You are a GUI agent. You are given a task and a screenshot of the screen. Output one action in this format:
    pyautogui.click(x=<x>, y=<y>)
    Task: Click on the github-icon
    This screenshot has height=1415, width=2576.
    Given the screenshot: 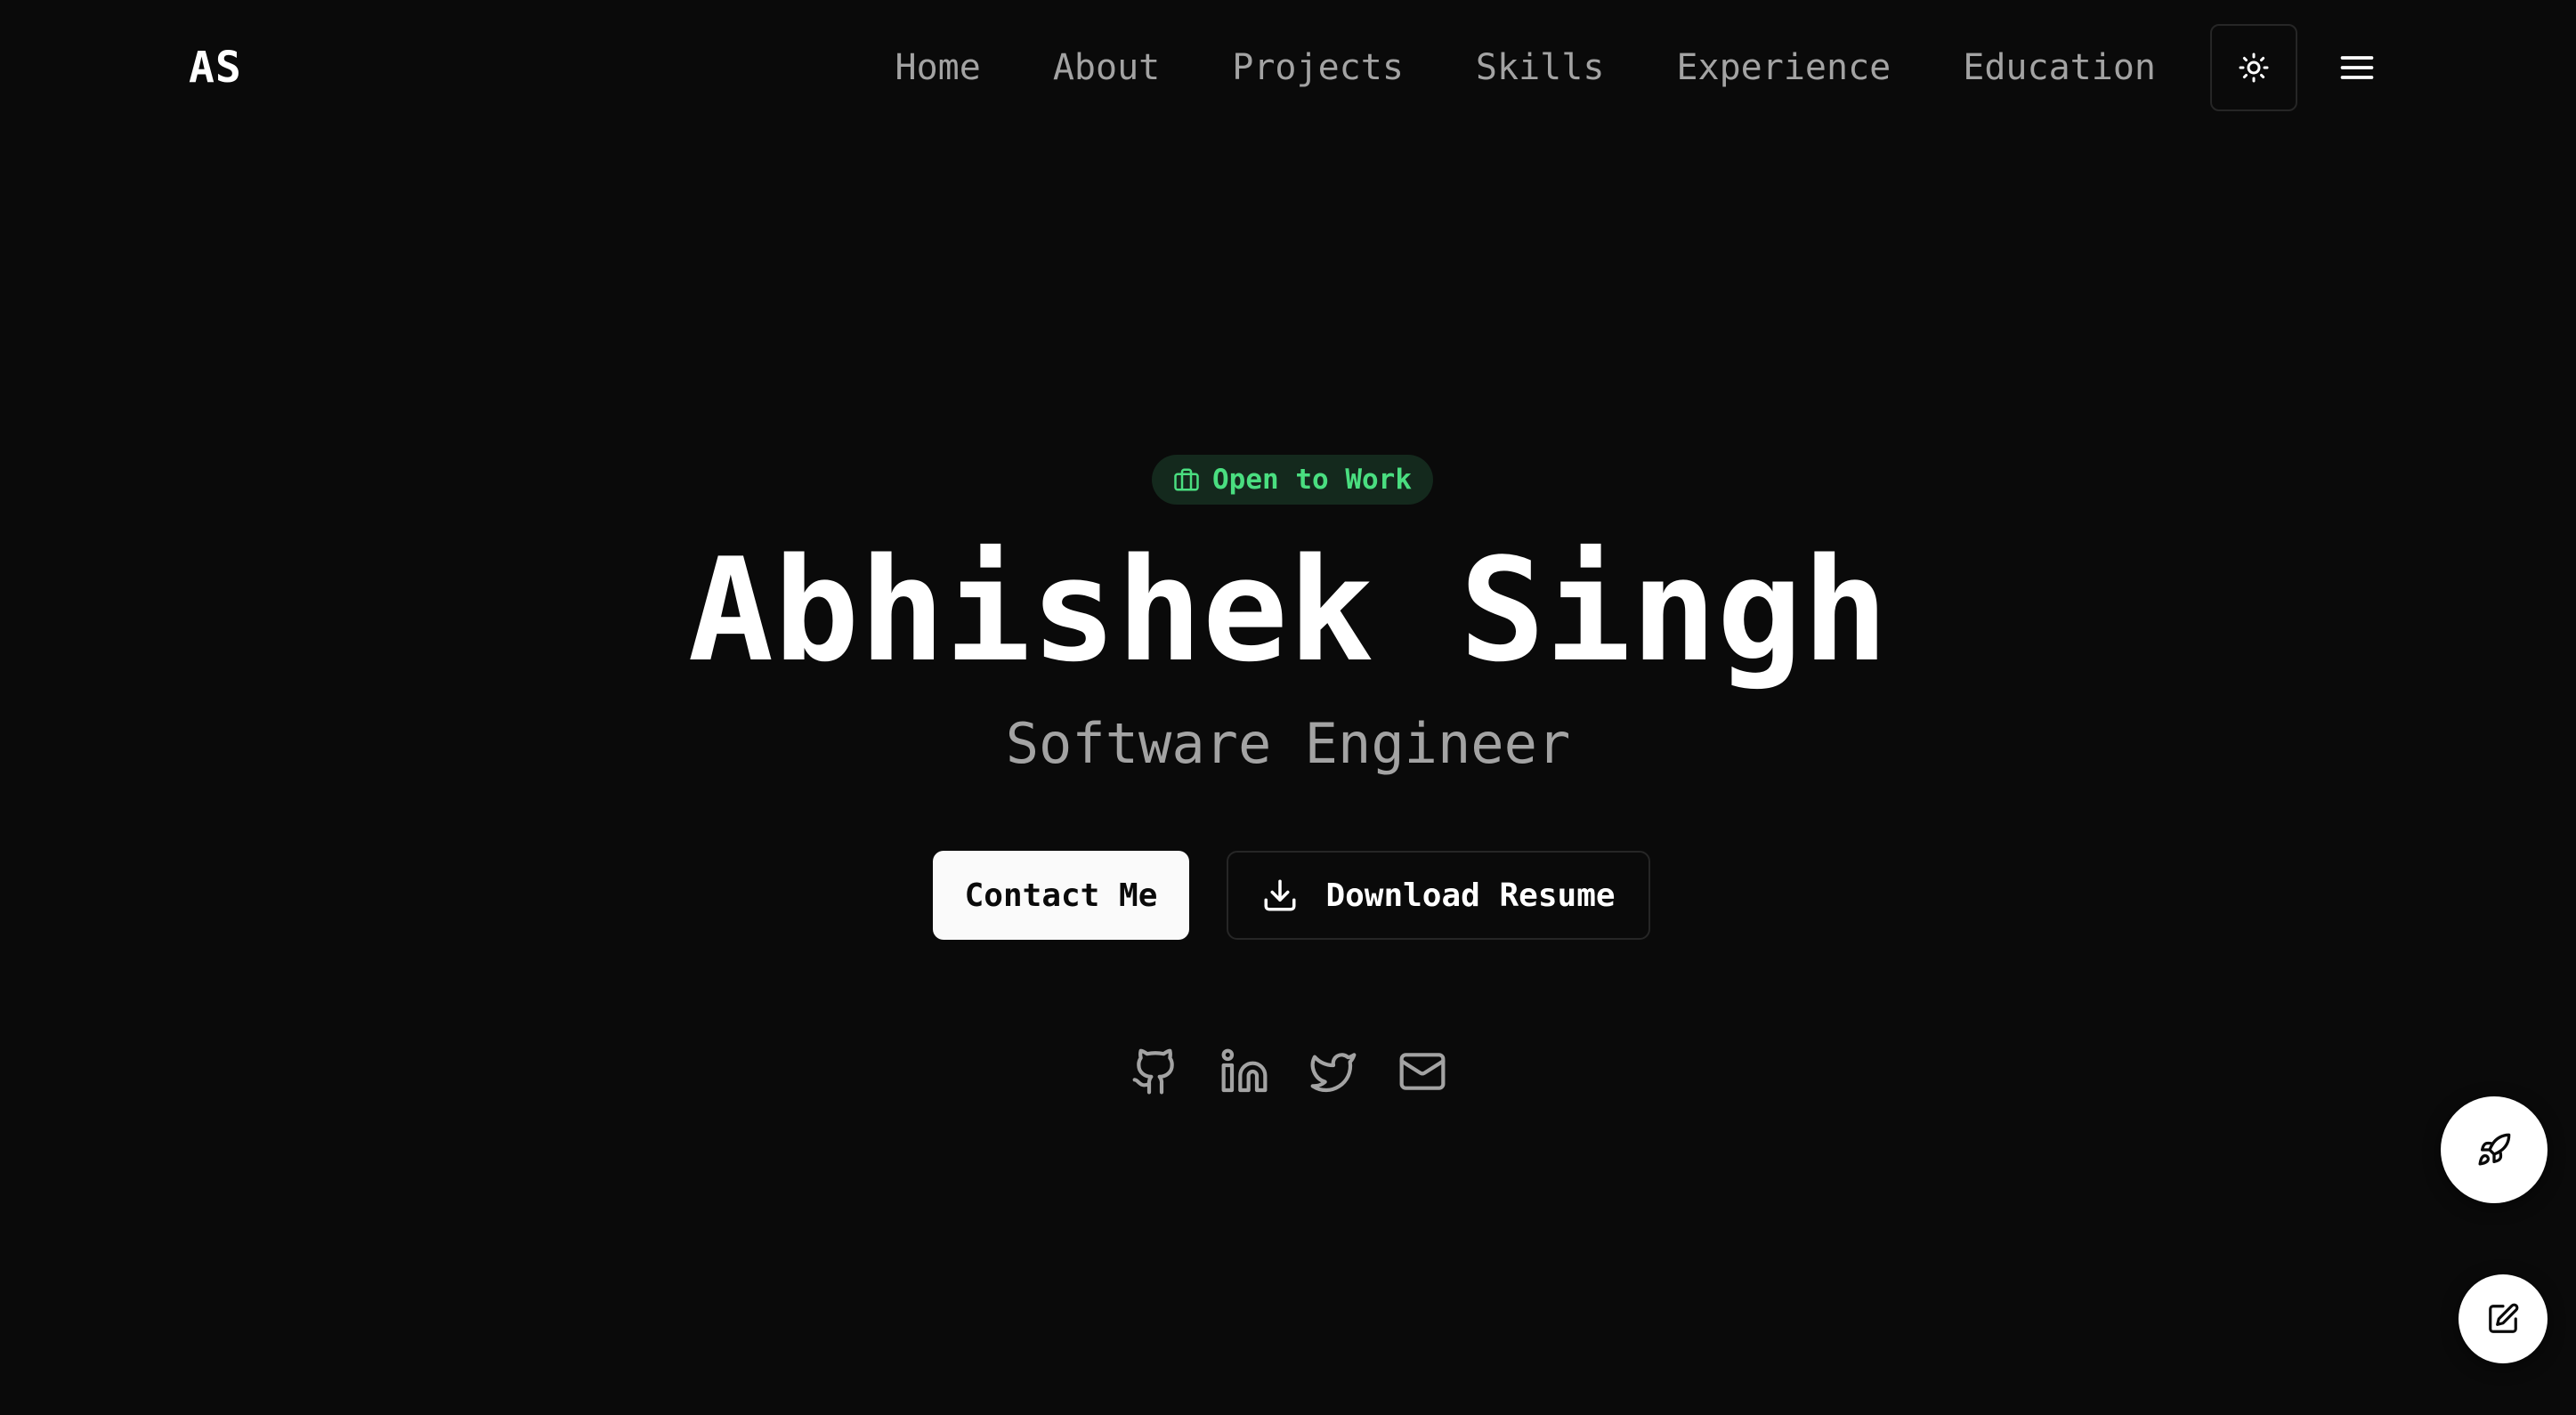 What is the action you would take?
    pyautogui.click(x=1153, y=1071)
    